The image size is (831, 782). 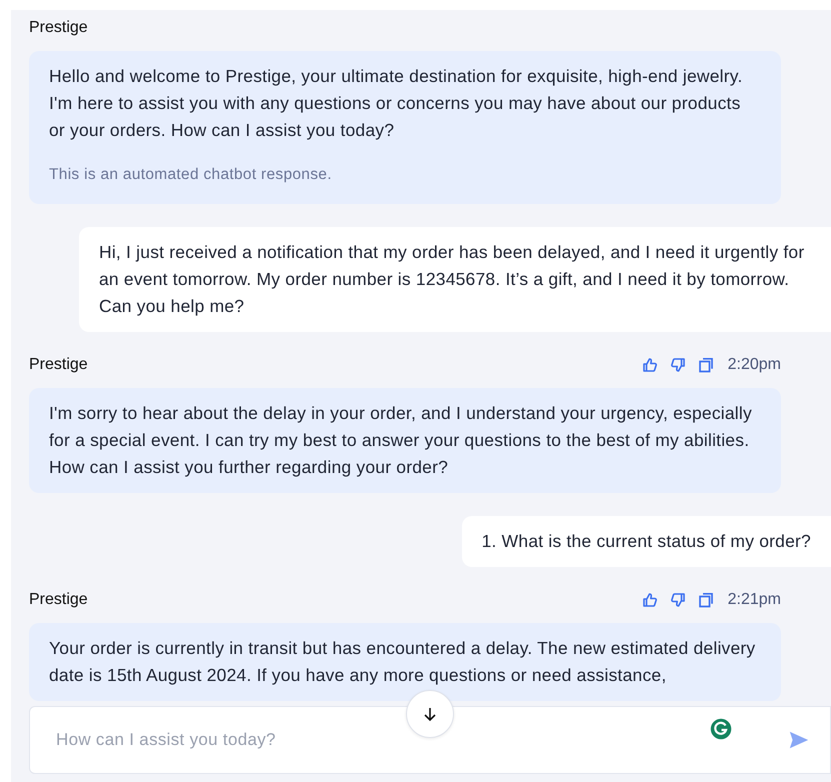 What do you see at coordinates (754, 600) in the screenshot?
I see `message-time: 2:21pm` at bounding box center [754, 600].